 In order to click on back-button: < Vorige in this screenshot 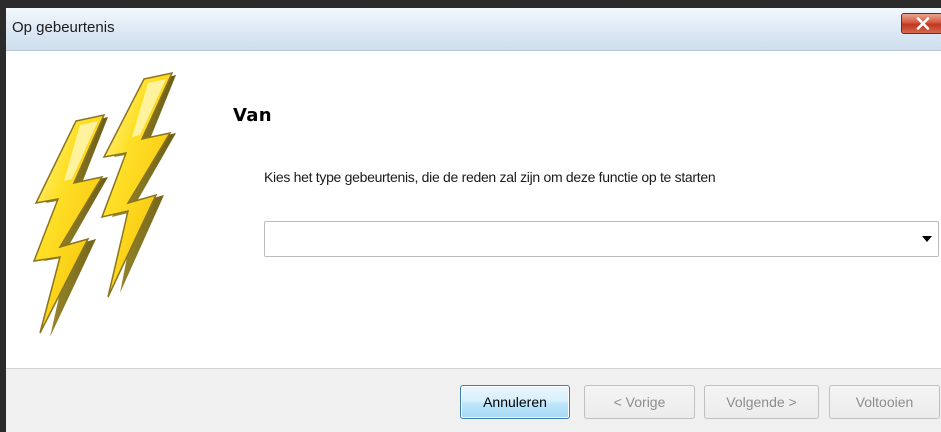, I will do `click(639, 402)`.